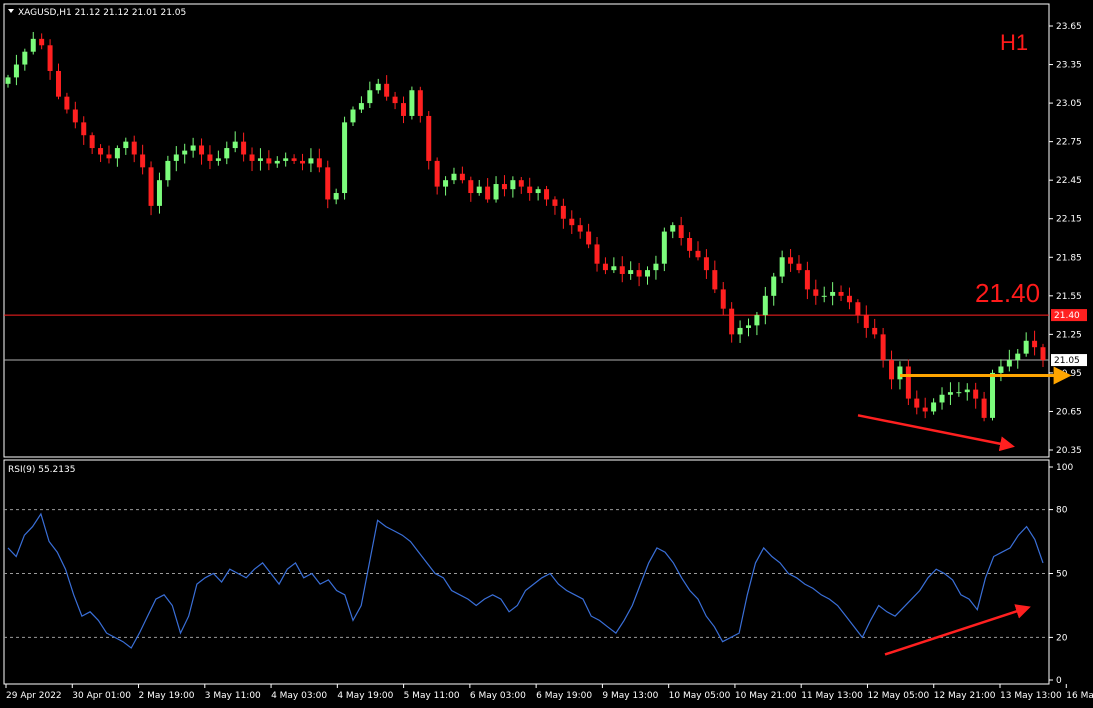 The width and height of the screenshot is (1093, 708). Describe the element at coordinates (1062, 575) in the screenshot. I see `rsi-tick-label: 50` at that location.